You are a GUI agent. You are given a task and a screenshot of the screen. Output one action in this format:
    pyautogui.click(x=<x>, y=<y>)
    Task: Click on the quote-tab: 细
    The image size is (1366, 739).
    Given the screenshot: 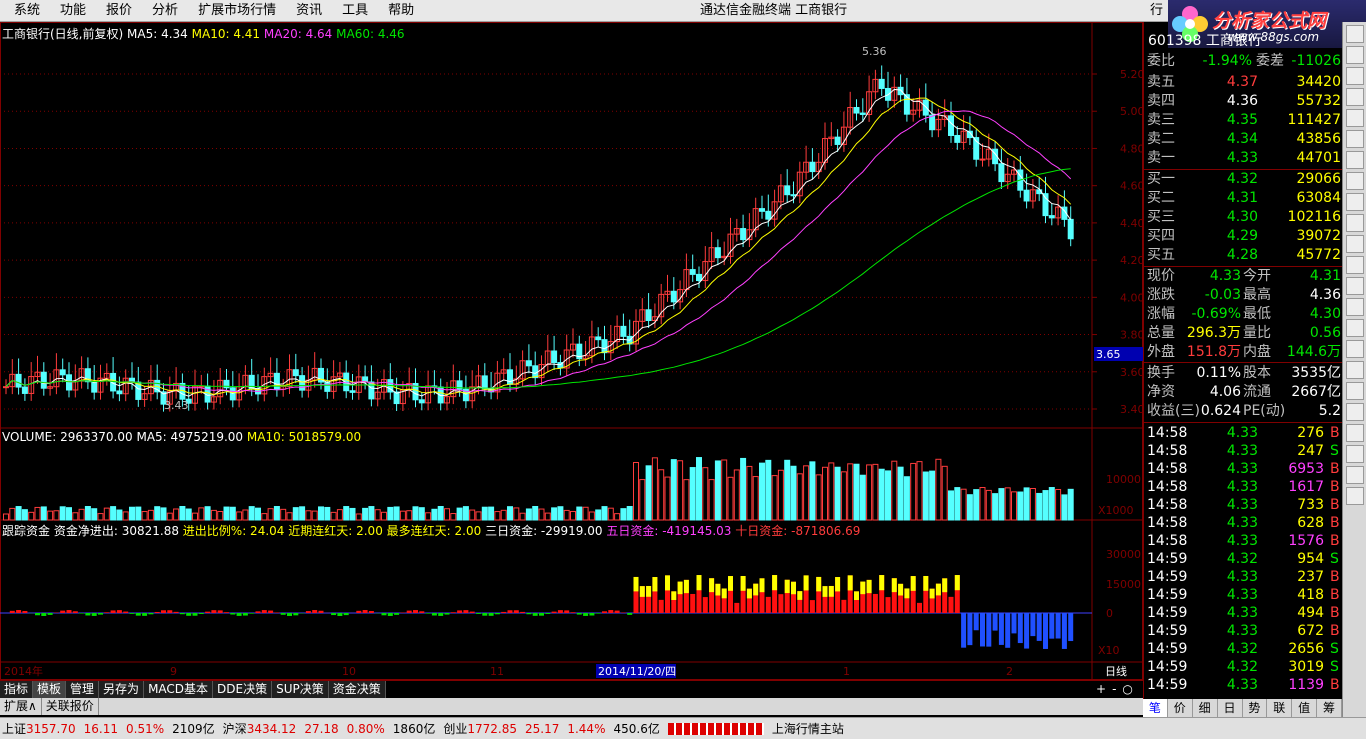 What is the action you would take?
    pyautogui.click(x=1205, y=708)
    